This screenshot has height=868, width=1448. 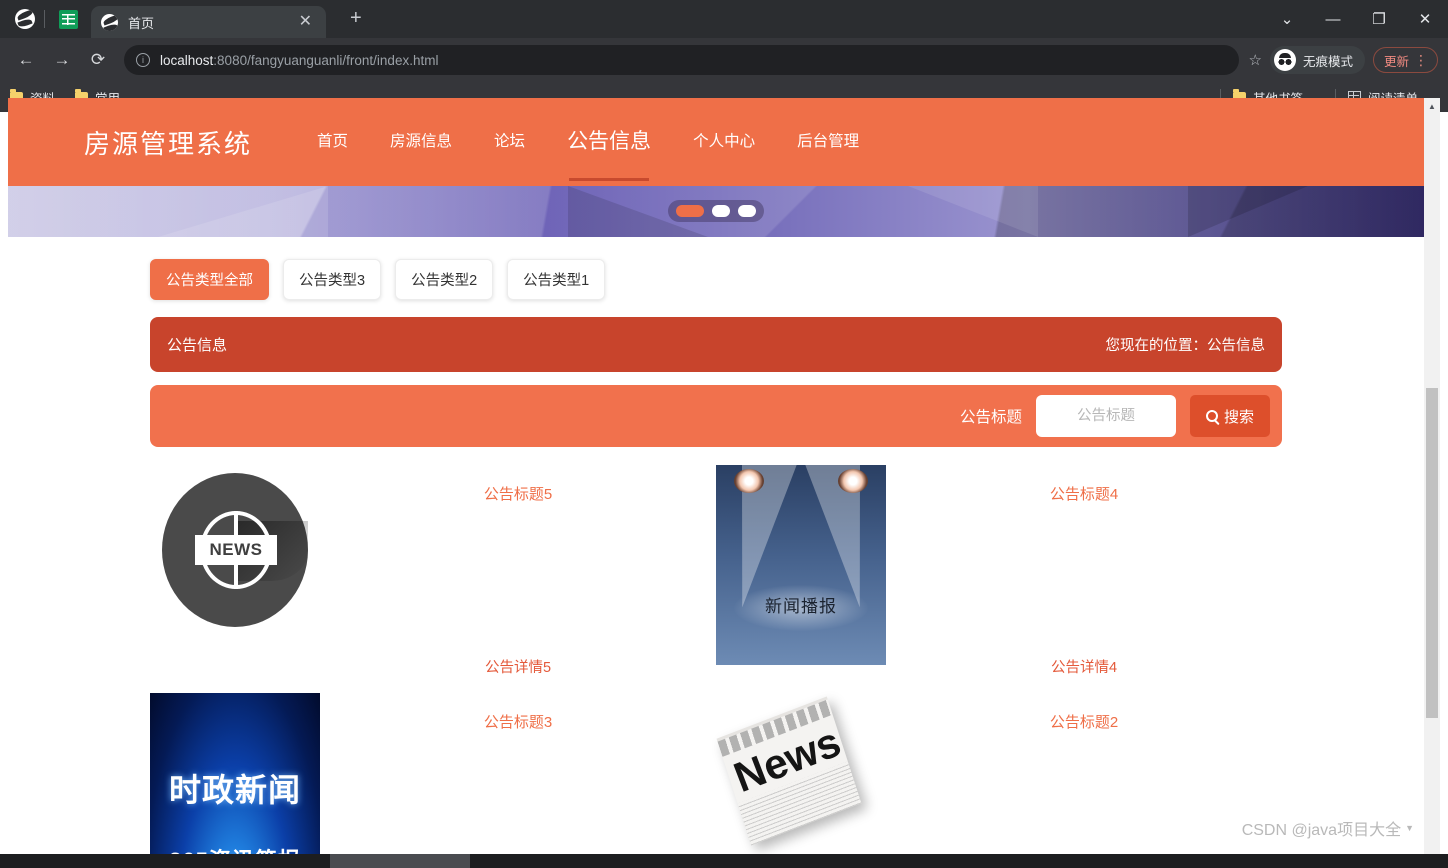 What do you see at coordinates (1287, 19) in the screenshot?
I see `expand-icon: ⌄` at bounding box center [1287, 19].